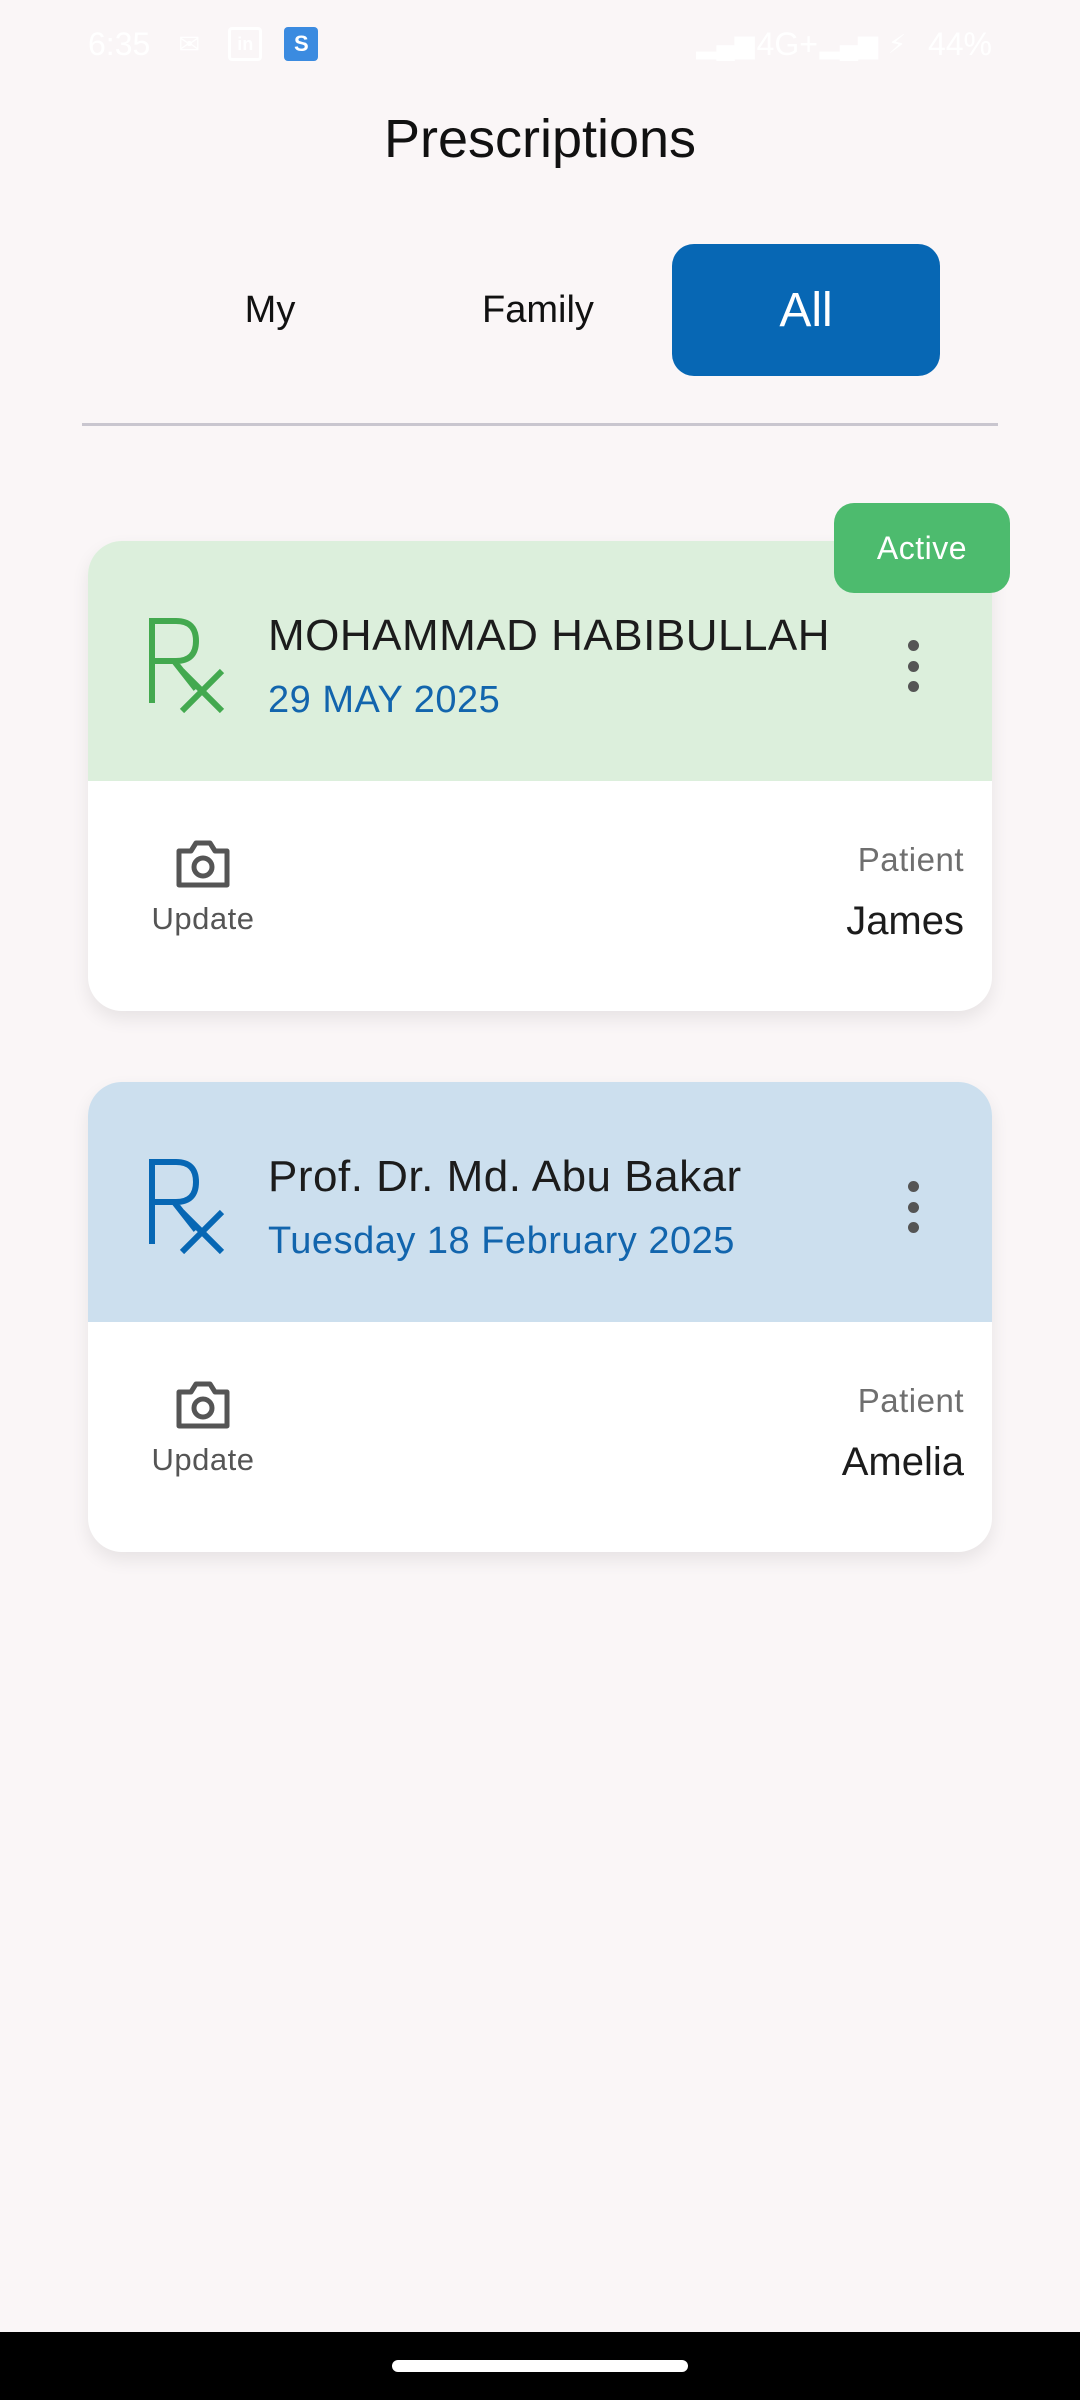  Describe the element at coordinates (540, 424) in the screenshot. I see `tabs-divider` at that location.